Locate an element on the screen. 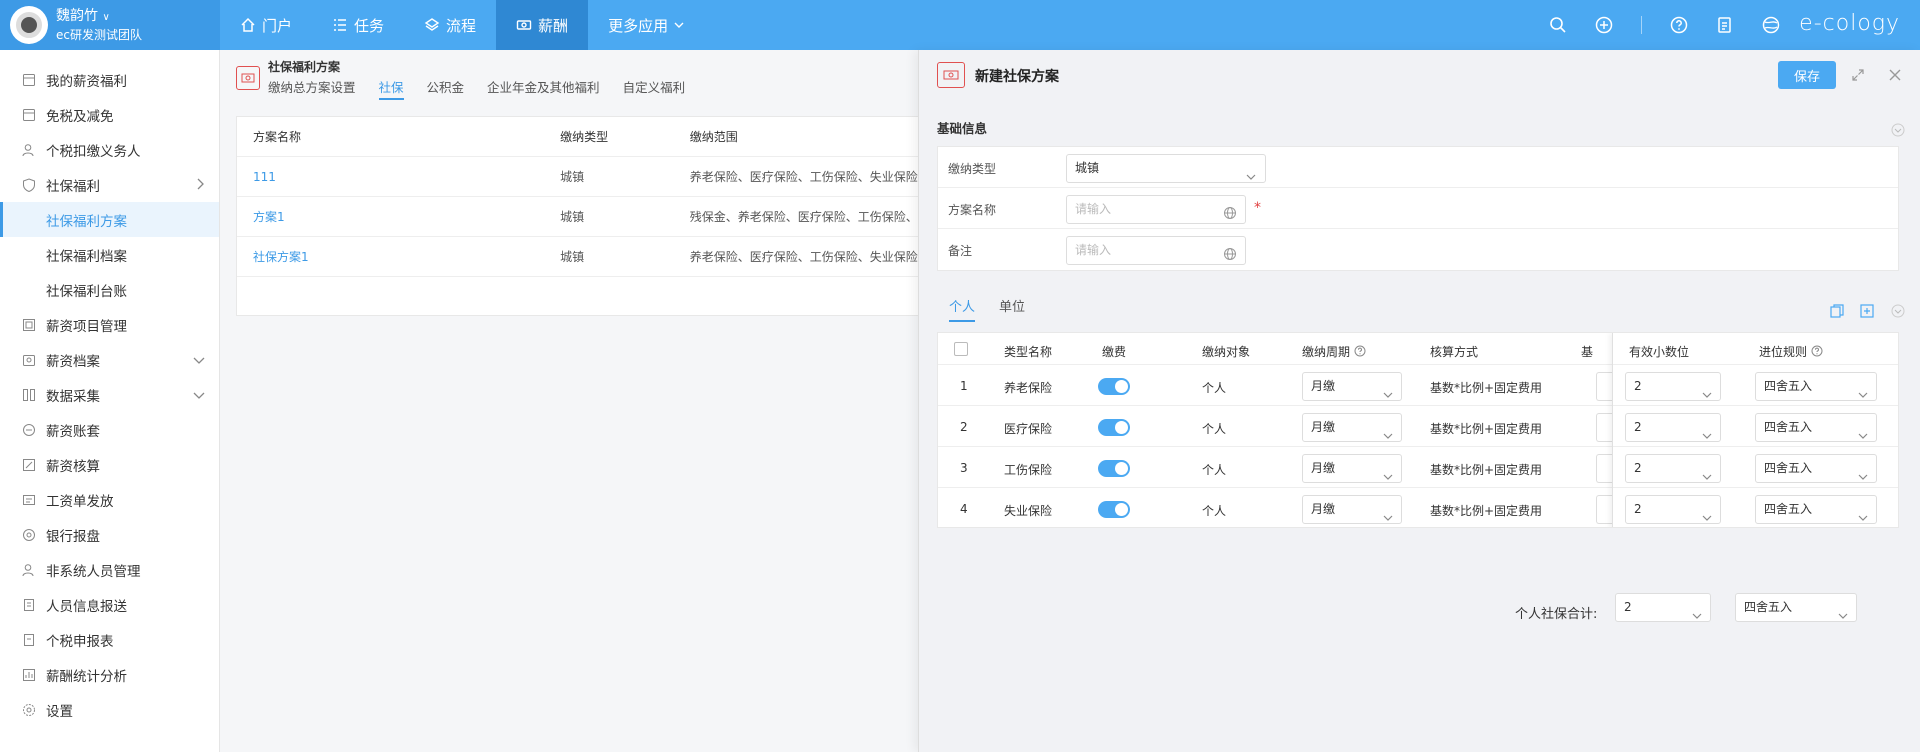 The image size is (1920, 752). sidebar-item-payslip: 工资单发放 is located at coordinates (109, 499).